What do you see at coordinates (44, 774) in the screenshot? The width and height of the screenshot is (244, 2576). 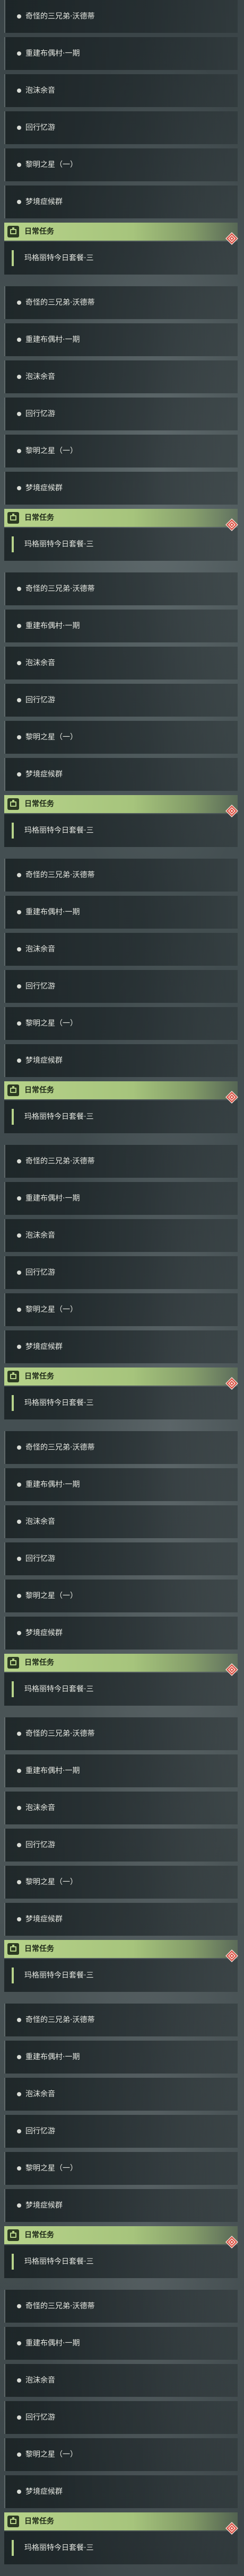 I see `quest-label: 梦境症候群` at bounding box center [44, 774].